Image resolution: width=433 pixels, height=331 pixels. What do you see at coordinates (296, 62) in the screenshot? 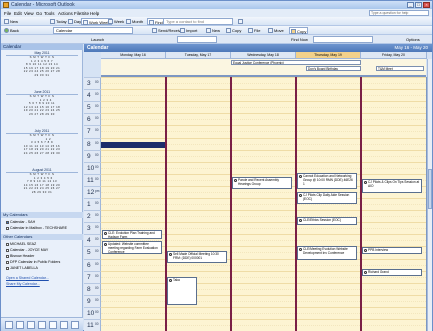
I see `all-day-event: Equal Justice Conference (Phoenix)` at bounding box center [296, 62].